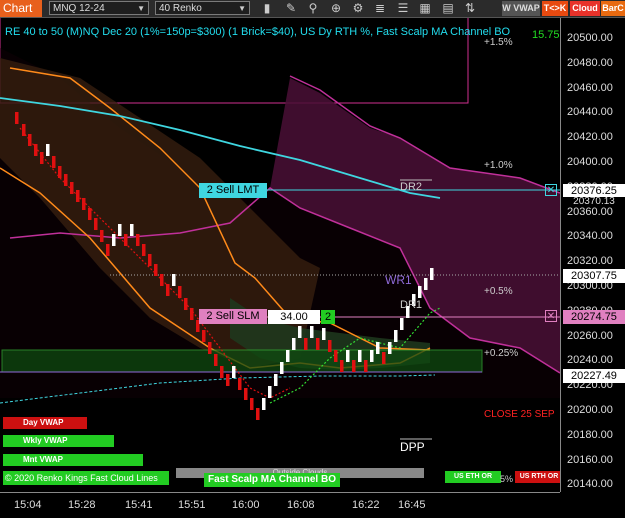 The width and height of the screenshot is (625, 518). I want to click on grid-icon: ▤, so click(448, 8).